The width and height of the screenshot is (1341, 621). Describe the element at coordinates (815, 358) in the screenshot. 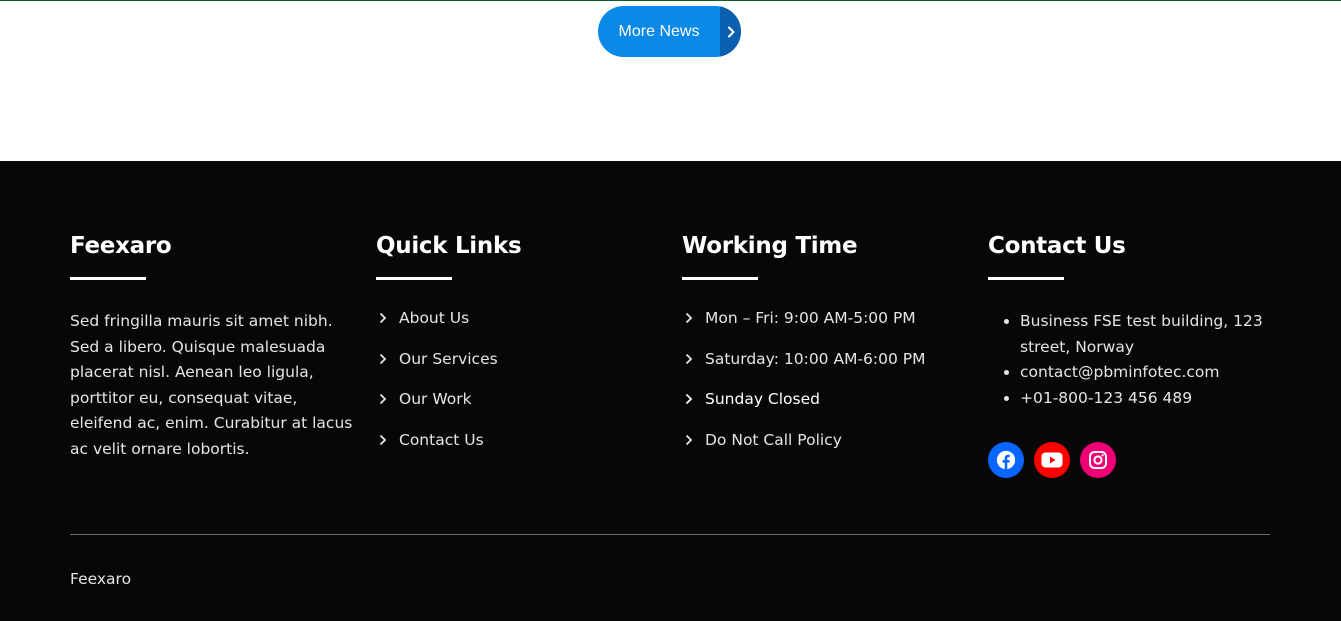

I see `working-time-text: Saturday: 10:00 AM-6:00 PM` at that location.